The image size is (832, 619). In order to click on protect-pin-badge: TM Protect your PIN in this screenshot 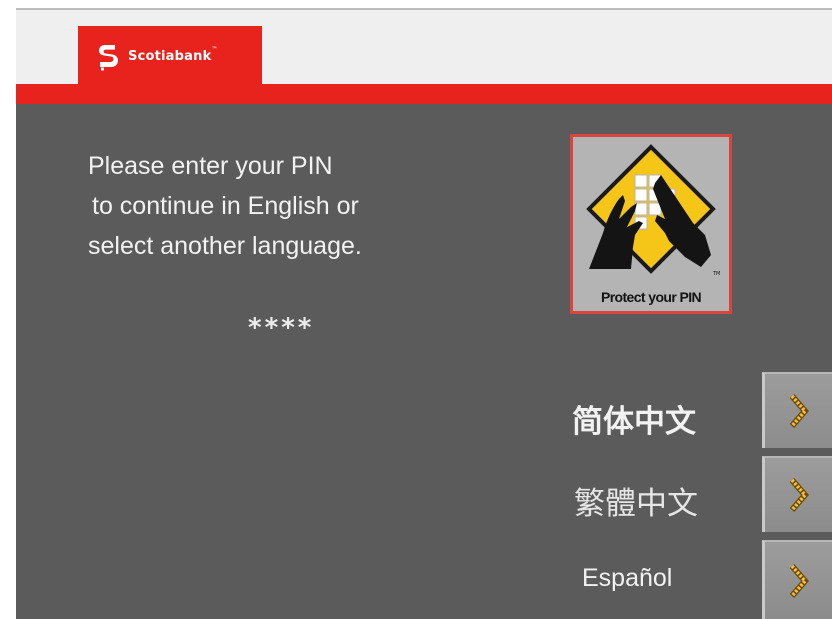, I will do `click(651, 224)`.